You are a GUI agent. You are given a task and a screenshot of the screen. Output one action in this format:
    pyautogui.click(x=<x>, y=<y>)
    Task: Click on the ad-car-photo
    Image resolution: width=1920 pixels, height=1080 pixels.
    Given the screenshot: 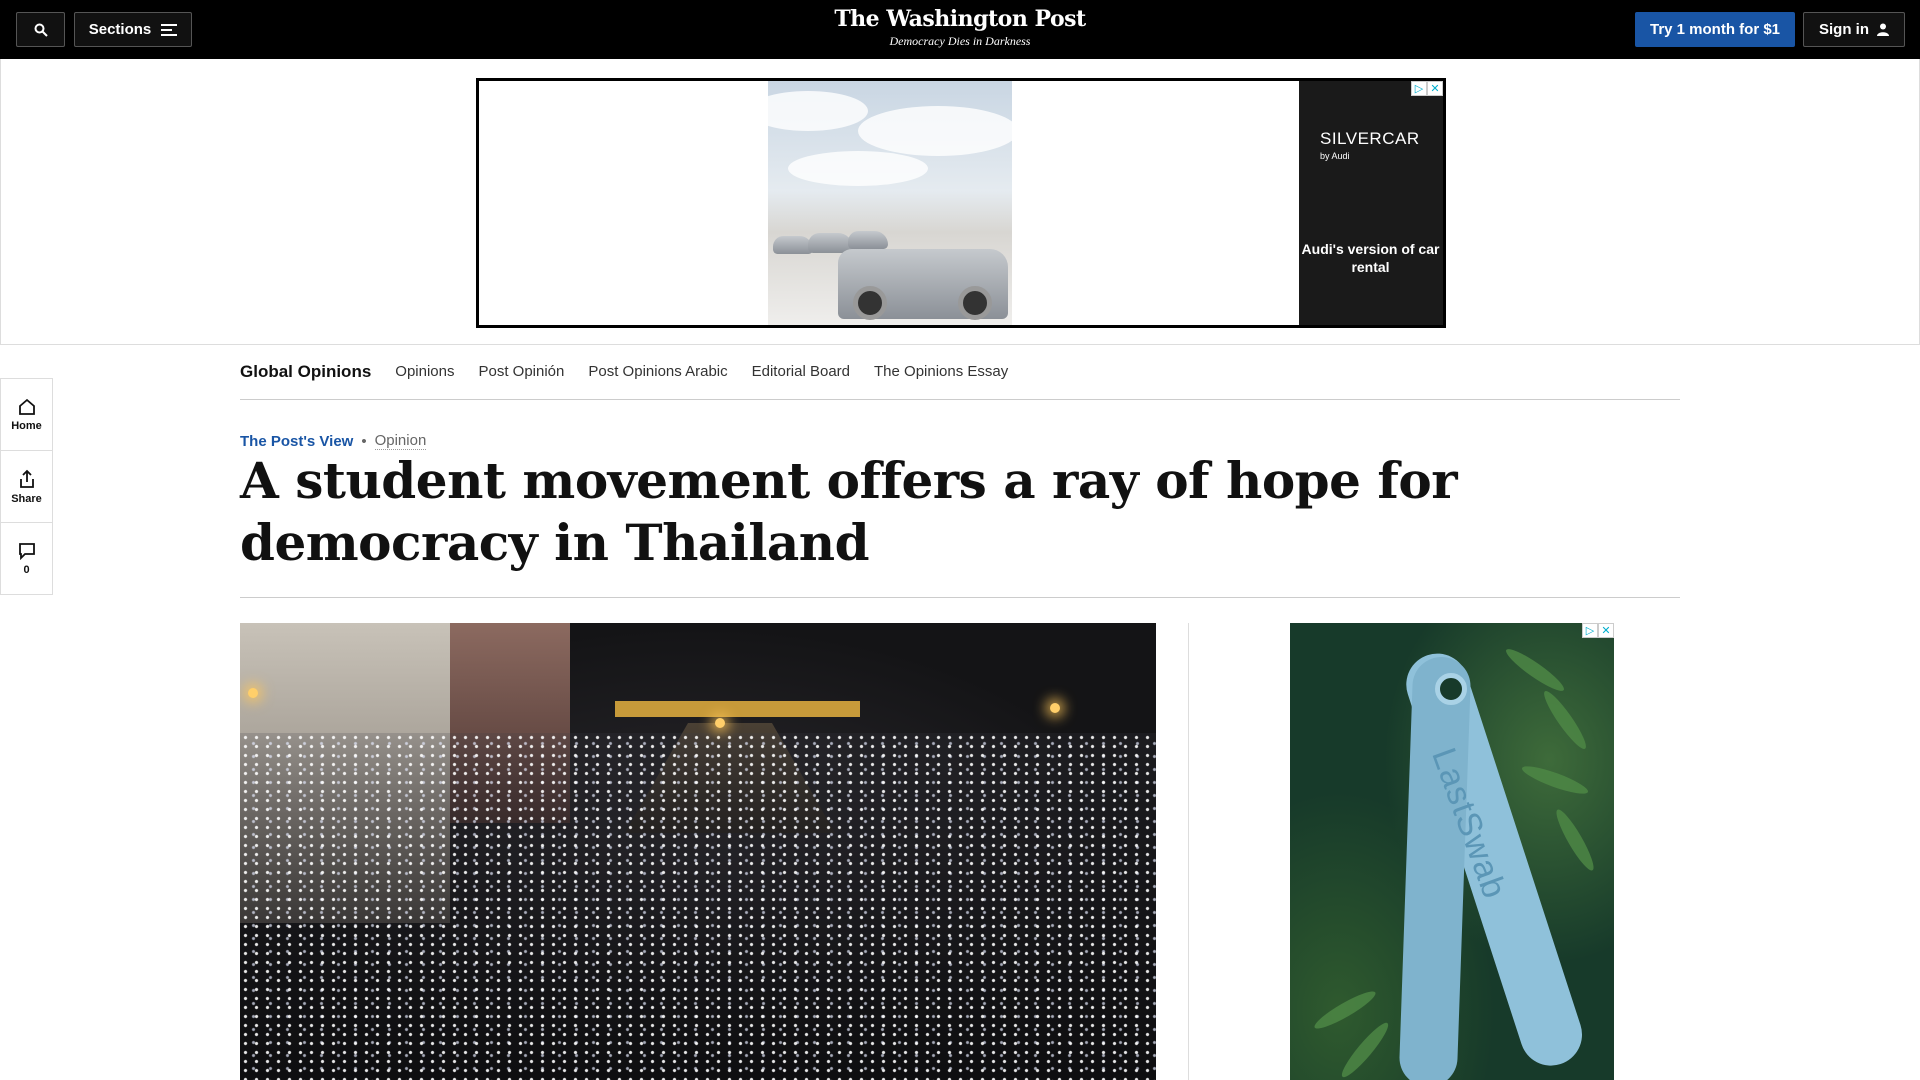 What is the action you would take?
    pyautogui.click(x=890, y=203)
    